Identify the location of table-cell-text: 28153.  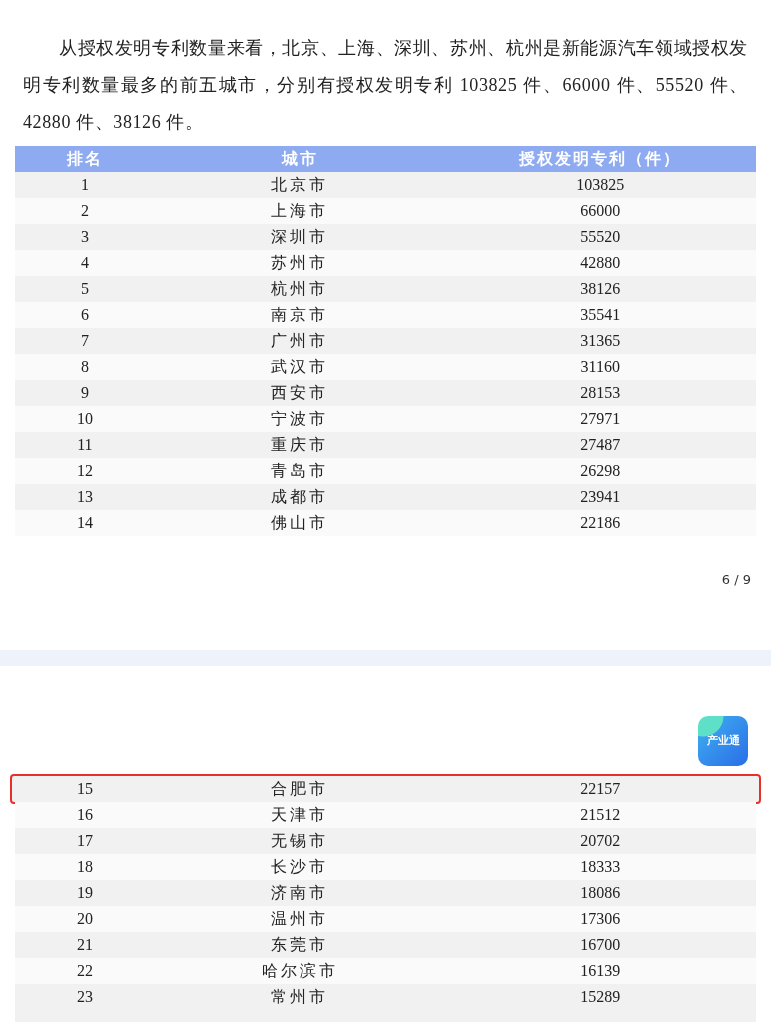
(600, 393).